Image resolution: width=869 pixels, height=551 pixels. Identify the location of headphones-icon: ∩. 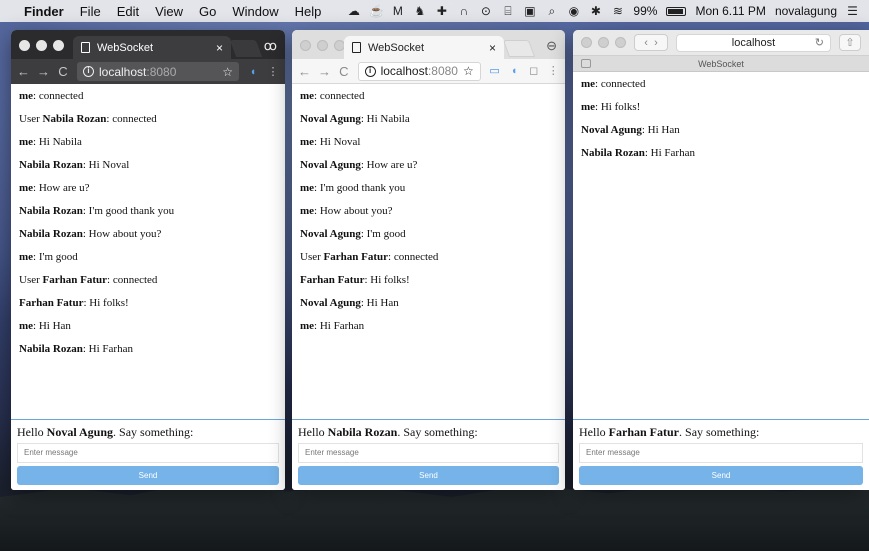
(463, 11).